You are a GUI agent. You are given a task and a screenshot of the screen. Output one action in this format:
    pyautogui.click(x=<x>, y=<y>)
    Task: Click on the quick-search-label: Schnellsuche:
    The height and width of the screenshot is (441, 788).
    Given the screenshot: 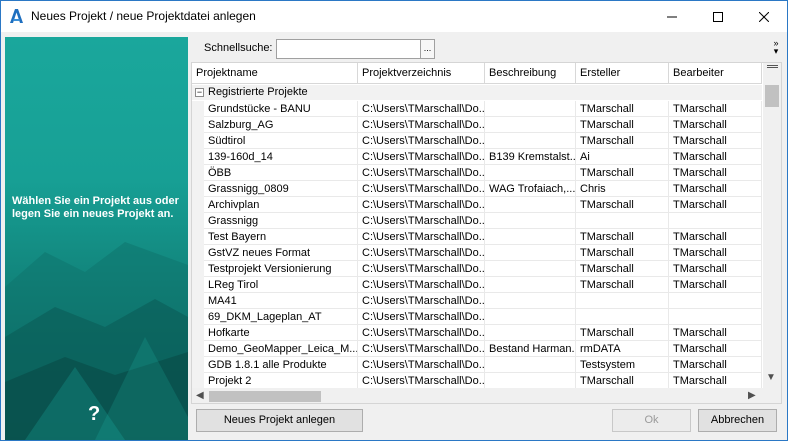 What is the action you would take?
    pyautogui.click(x=238, y=48)
    